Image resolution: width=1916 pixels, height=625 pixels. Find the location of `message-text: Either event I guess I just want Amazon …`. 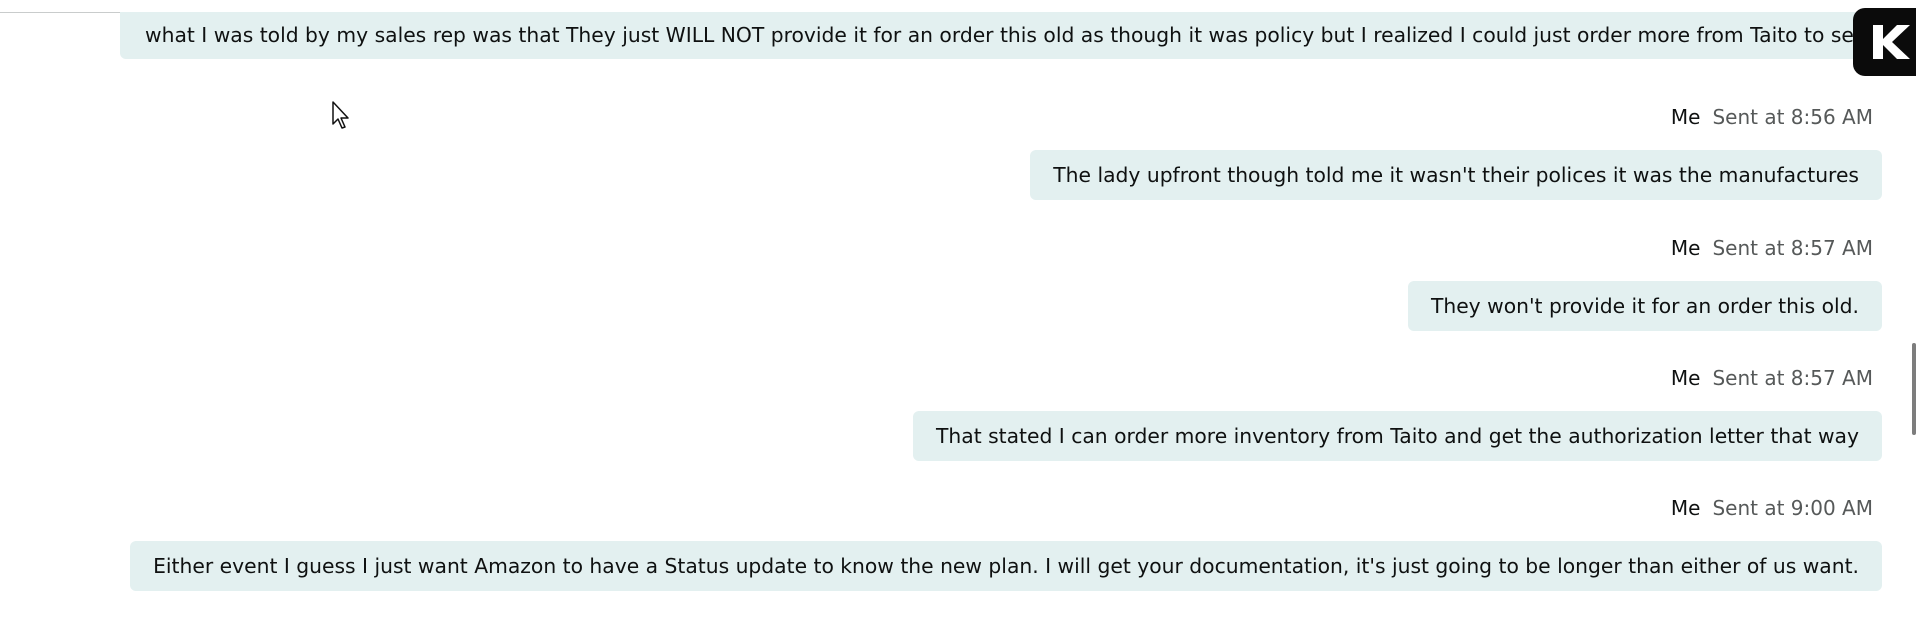

message-text: Either event I guess I just want Amazon … is located at coordinates (1006, 566).